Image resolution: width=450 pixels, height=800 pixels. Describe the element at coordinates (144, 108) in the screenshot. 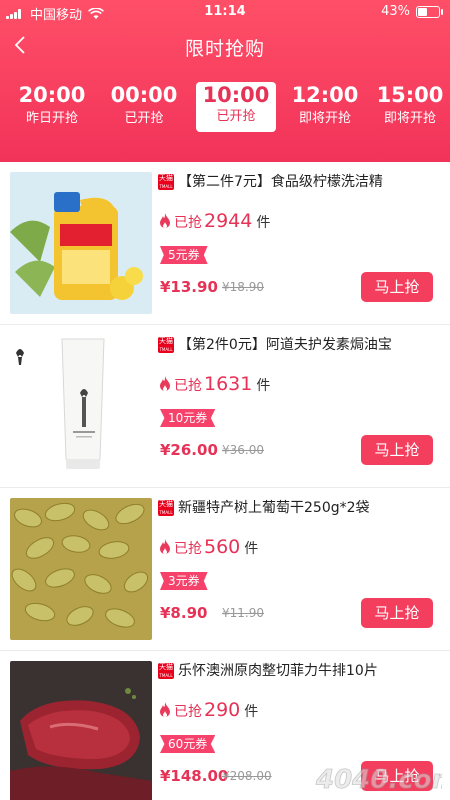

I see `tab-00-00: 00:00 已开抢` at that location.